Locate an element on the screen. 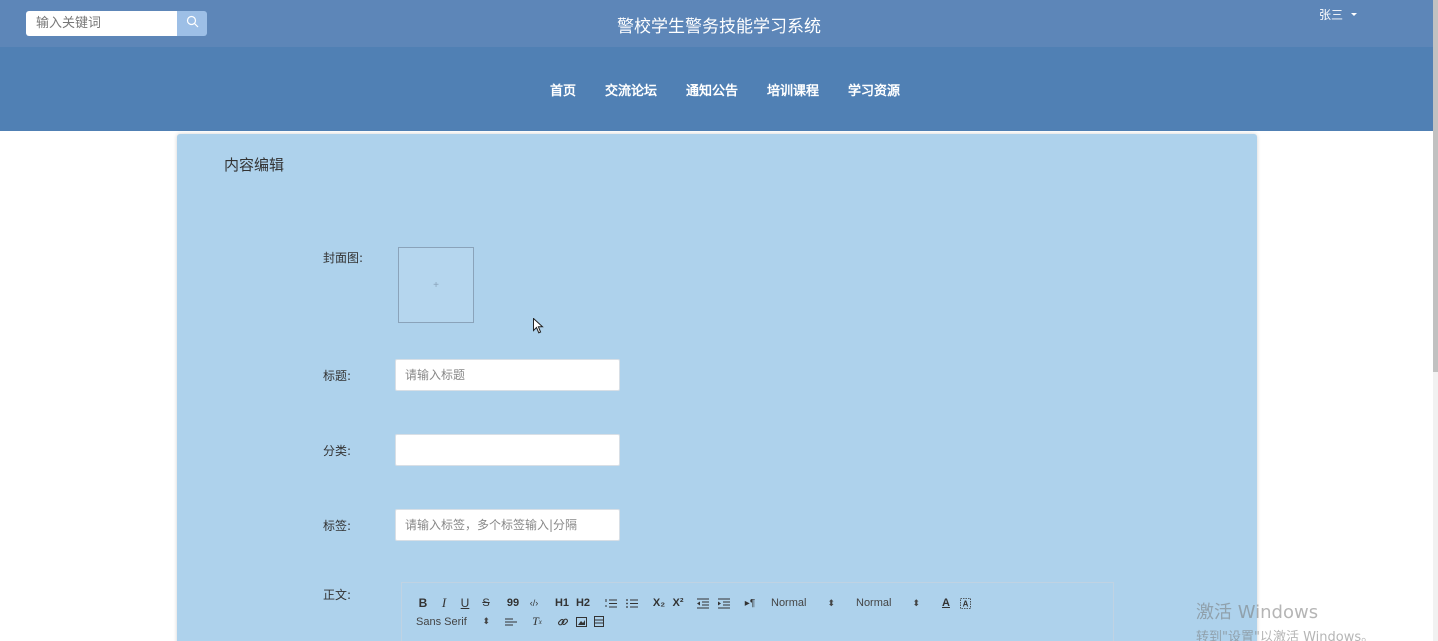 The image size is (1438, 641). font-select: Sans Serif ⬍ is located at coordinates (453, 622).